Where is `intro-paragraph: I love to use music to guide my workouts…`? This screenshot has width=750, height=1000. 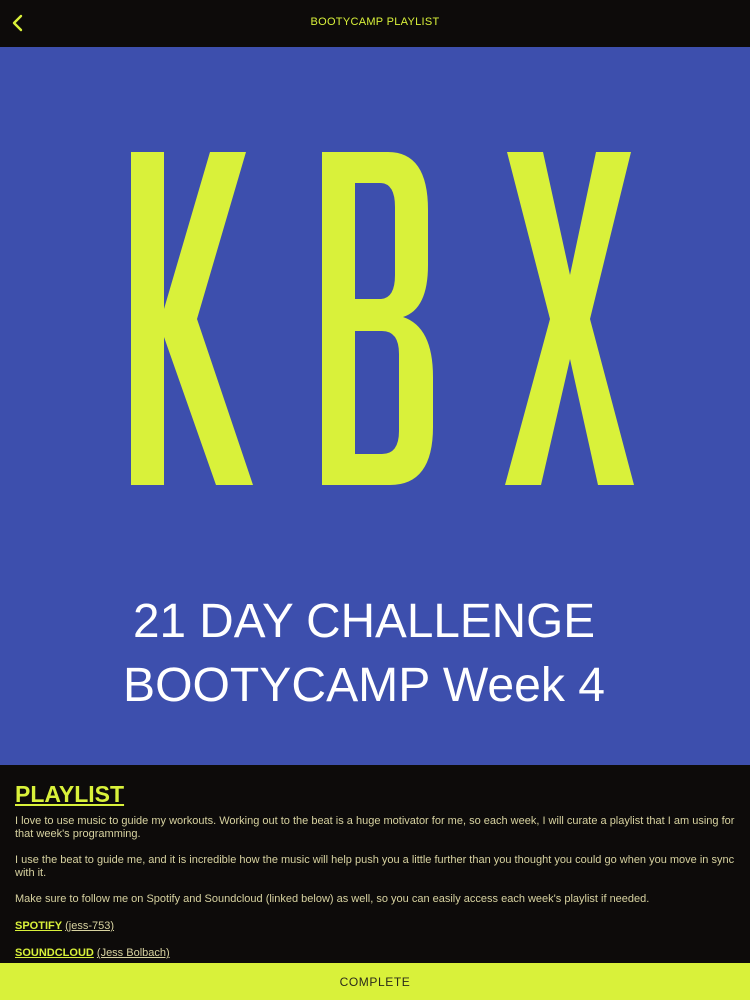 intro-paragraph: I love to use music to guide my workouts… is located at coordinates (375, 827).